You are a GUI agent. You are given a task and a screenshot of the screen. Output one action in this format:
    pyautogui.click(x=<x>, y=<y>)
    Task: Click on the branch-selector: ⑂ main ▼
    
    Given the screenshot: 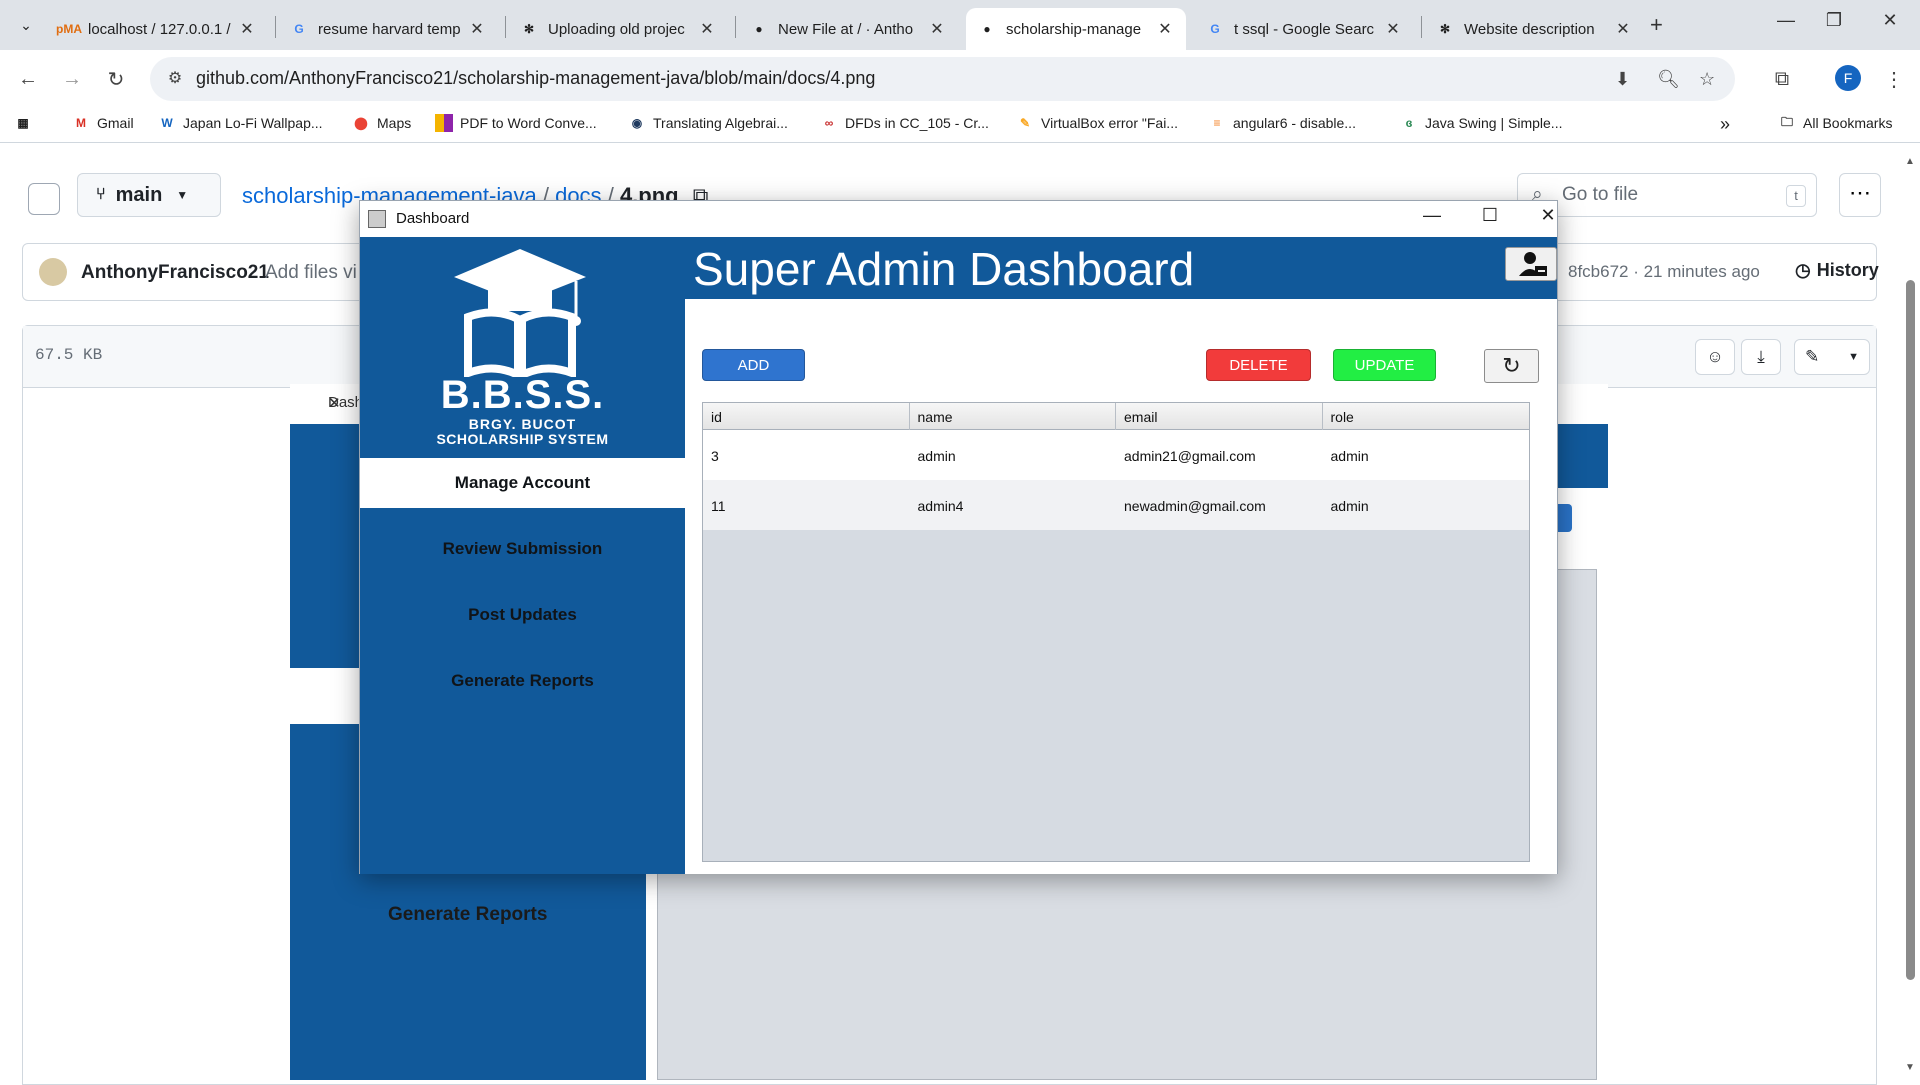 What is the action you would take?
    pyautogui.click(x=149, y=195)
    